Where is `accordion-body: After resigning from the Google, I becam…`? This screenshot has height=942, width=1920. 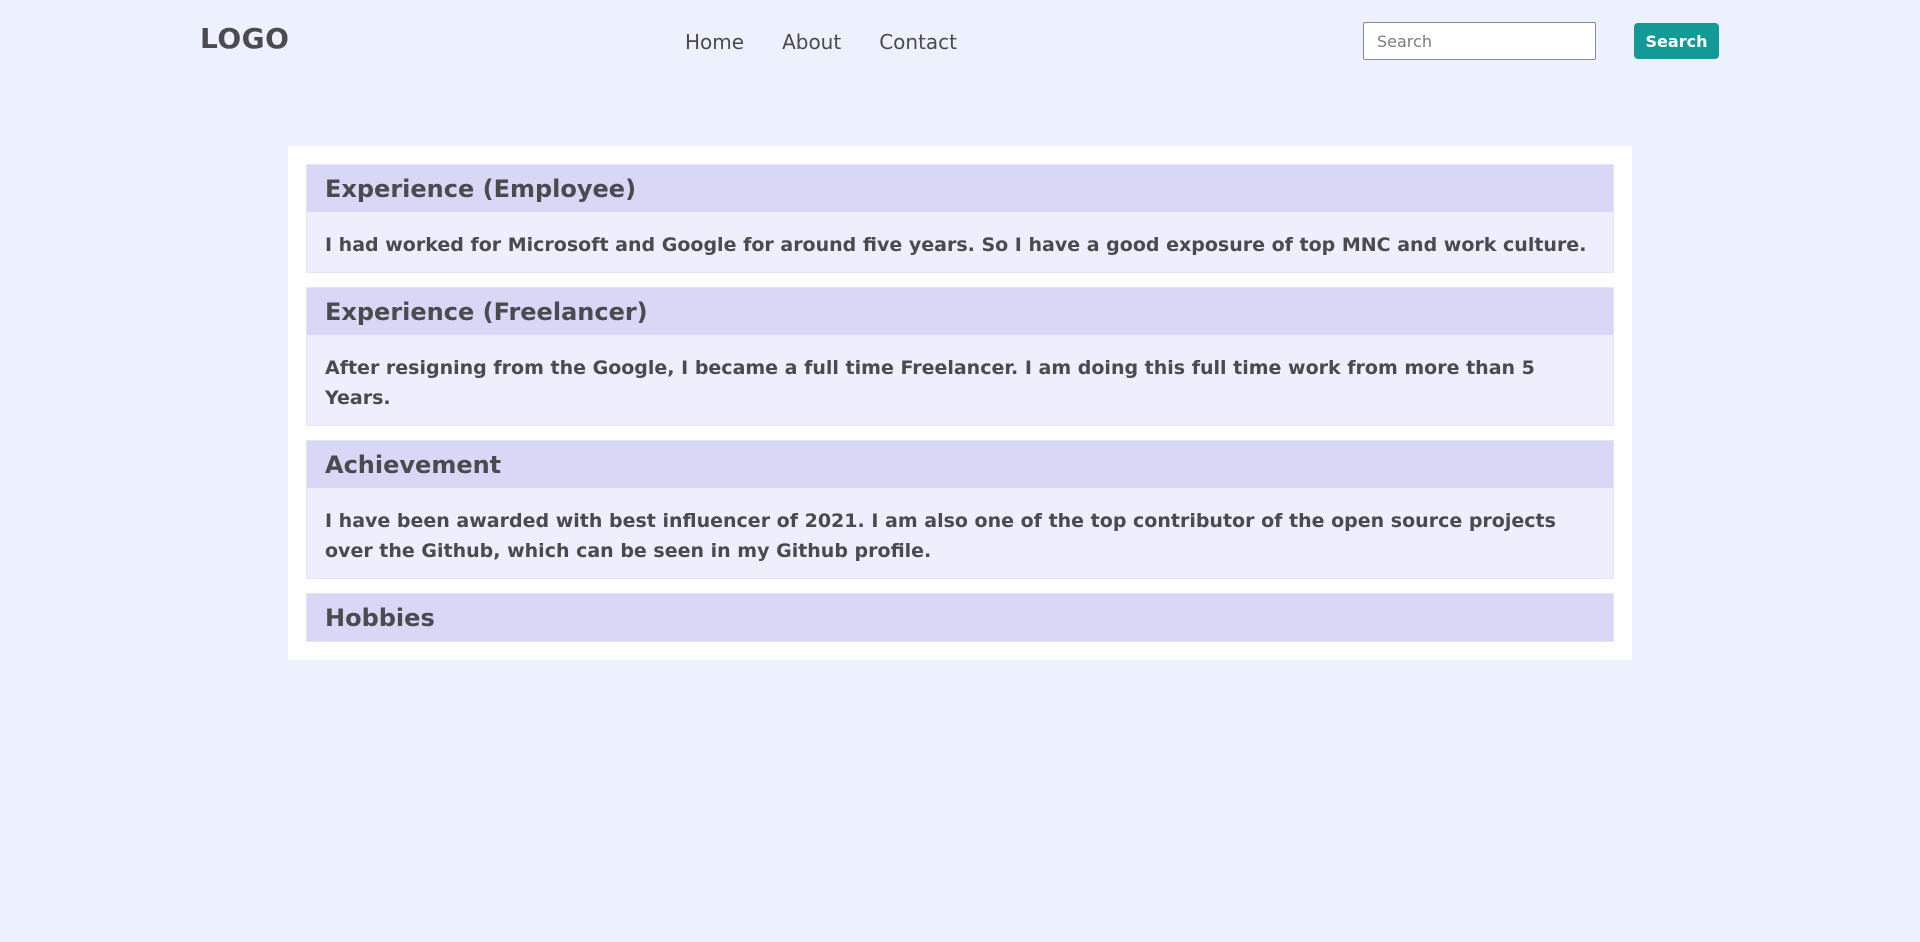
accordion-body: After resigning from the Google, I becam… is located at coordinates (930, 383).